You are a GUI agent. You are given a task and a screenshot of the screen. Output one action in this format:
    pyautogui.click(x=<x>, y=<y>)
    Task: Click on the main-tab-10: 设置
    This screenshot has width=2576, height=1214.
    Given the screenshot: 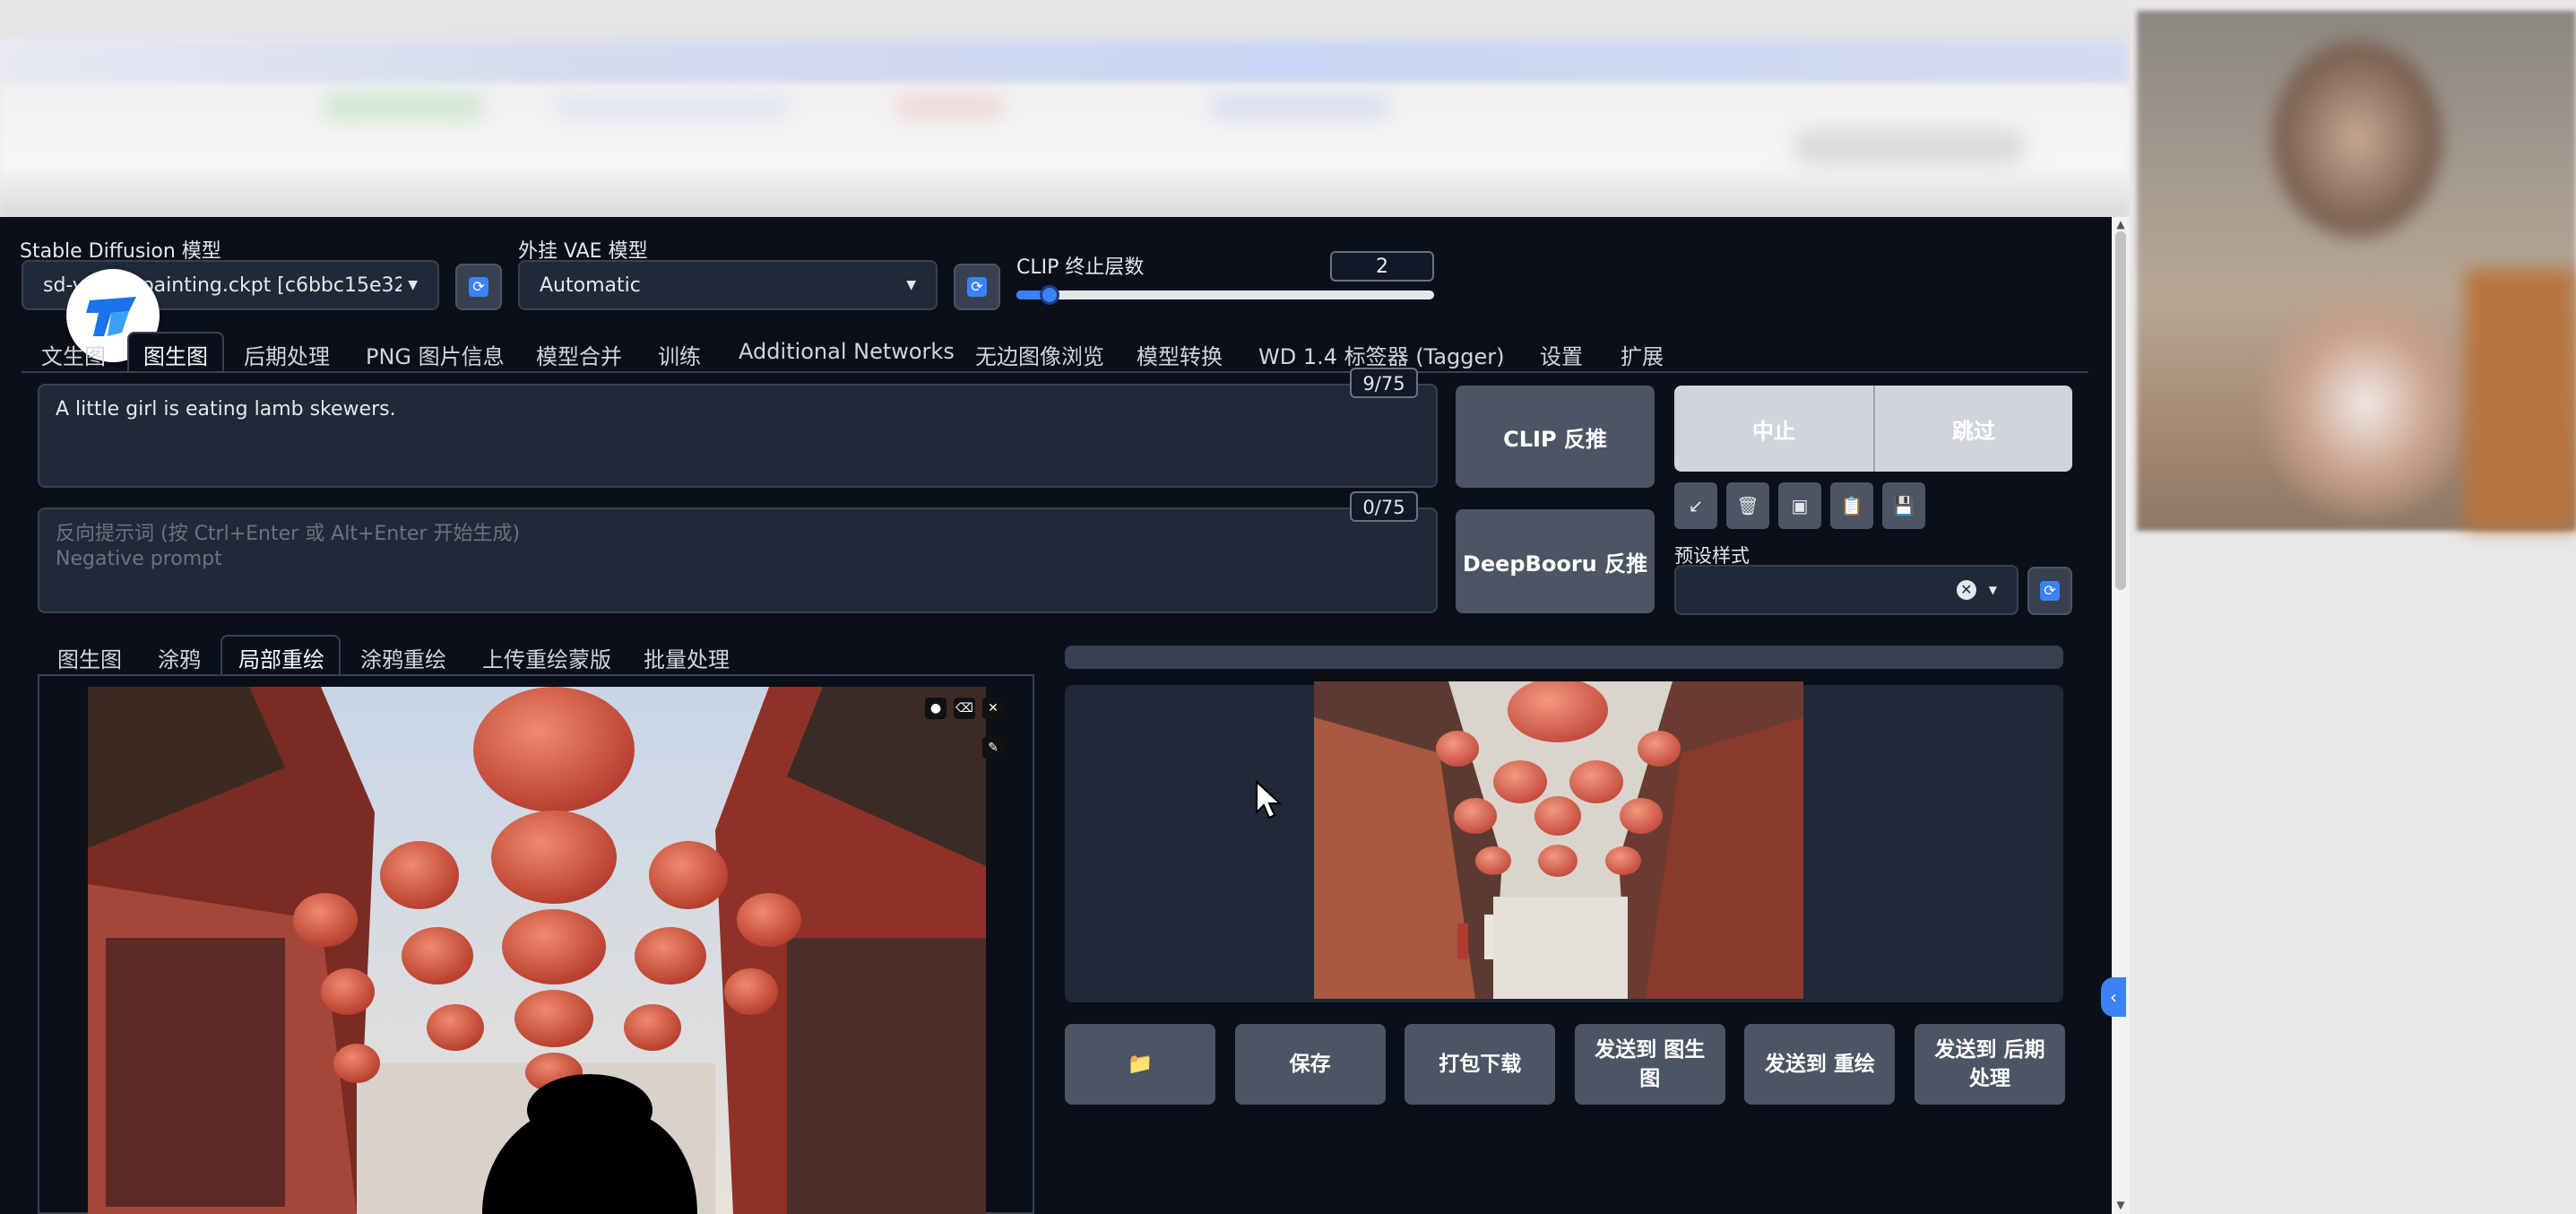 What is the action you would take?
    pyautogui.click(x=1561, y=354)
    